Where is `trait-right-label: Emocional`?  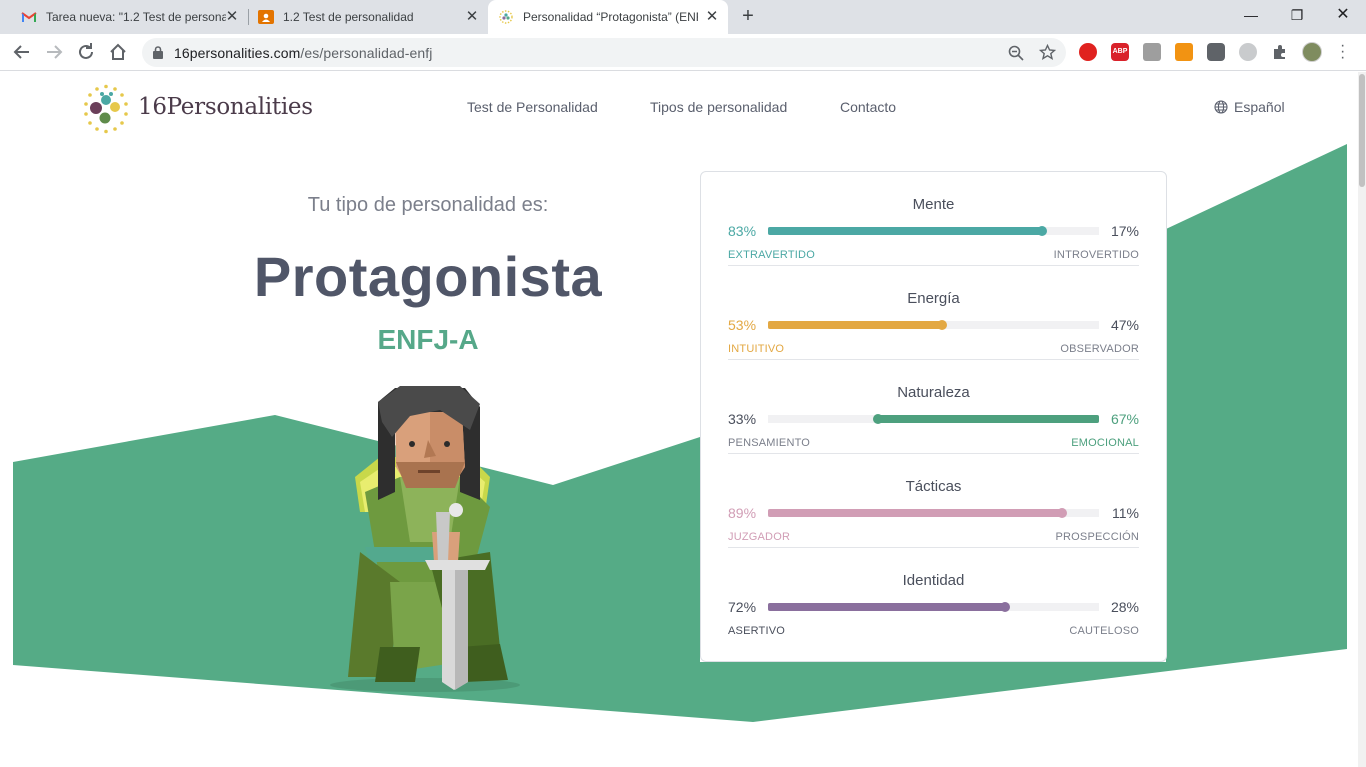
trait-right-label: Emocional is located at coordinates (1105, 443).